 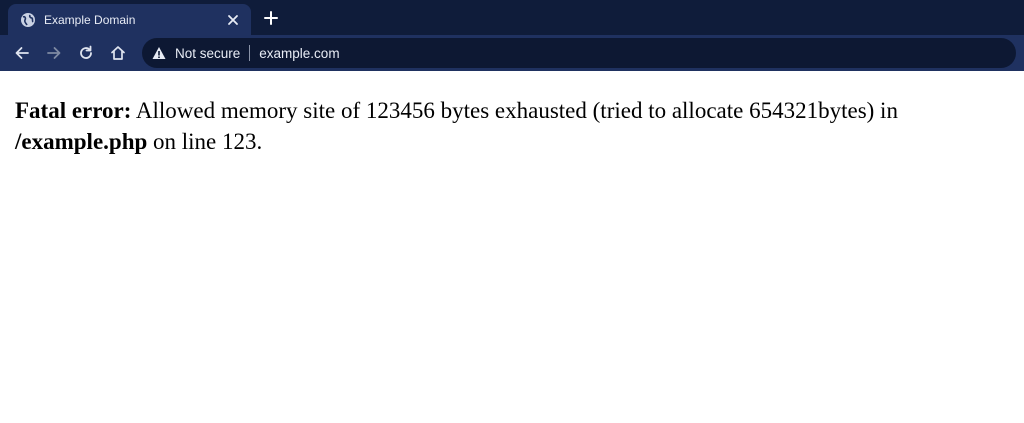 What do you see at coordinates (22, 53) in the screenshot?
I see `arrow-left-icon` at bounding box center [22, 53].